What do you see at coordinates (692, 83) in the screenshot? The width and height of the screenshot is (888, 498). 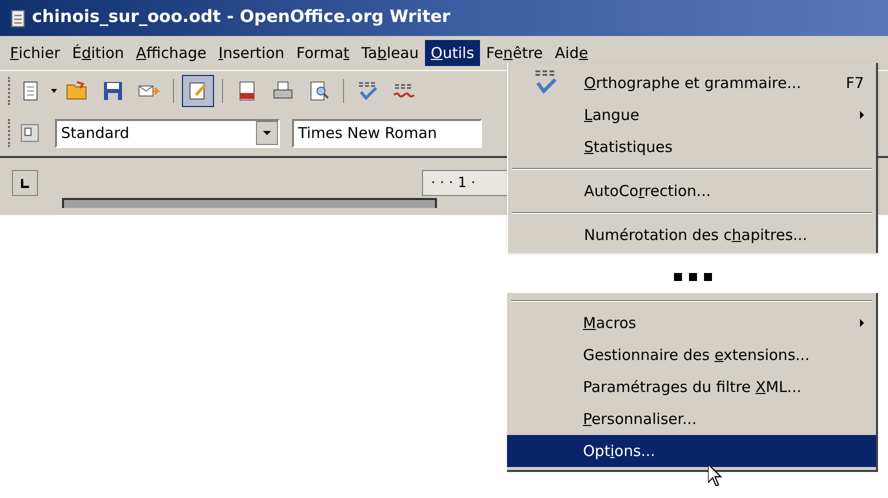 I see `menu-item: Orthographe et grammaire... F7` at bounding box center [692, 83].